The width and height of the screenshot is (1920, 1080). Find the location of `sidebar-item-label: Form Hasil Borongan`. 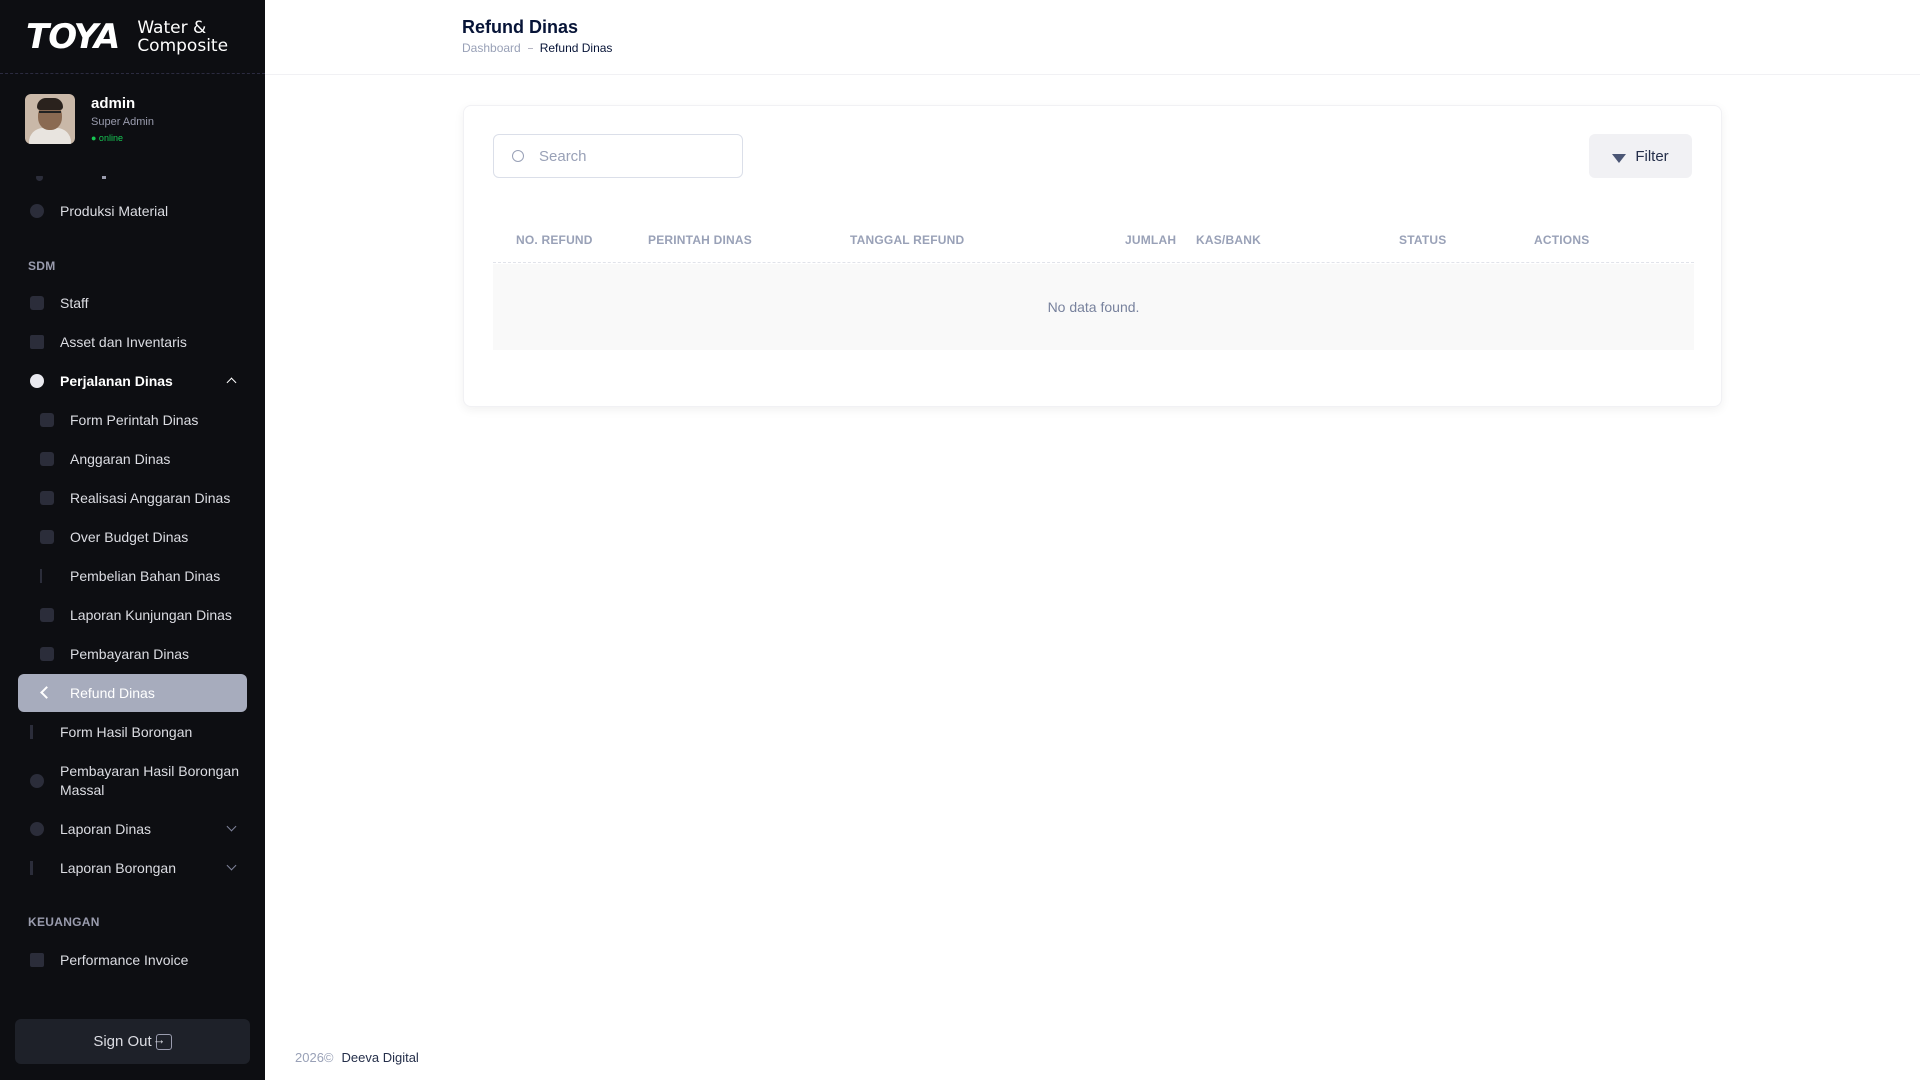

sidebar-item-label: Form Hasil Borongan is located at coordinates (126, 732).